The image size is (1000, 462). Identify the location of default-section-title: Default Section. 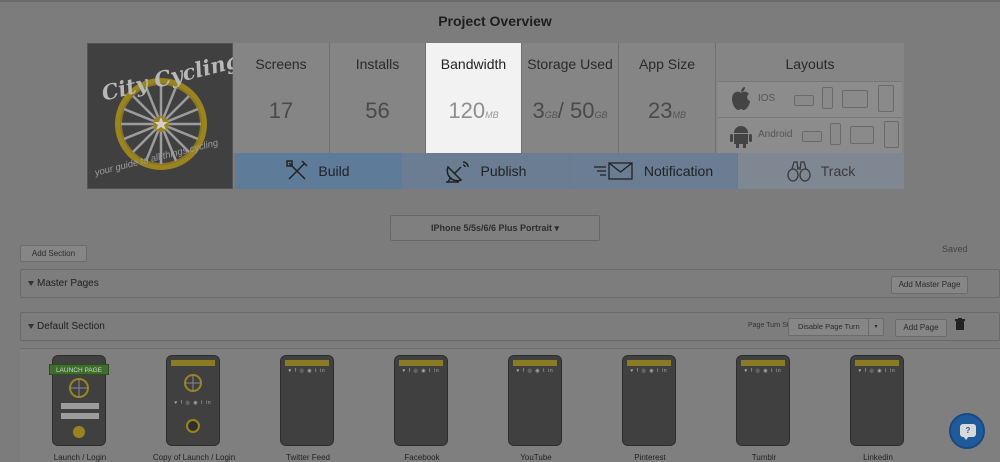
(71, 326).